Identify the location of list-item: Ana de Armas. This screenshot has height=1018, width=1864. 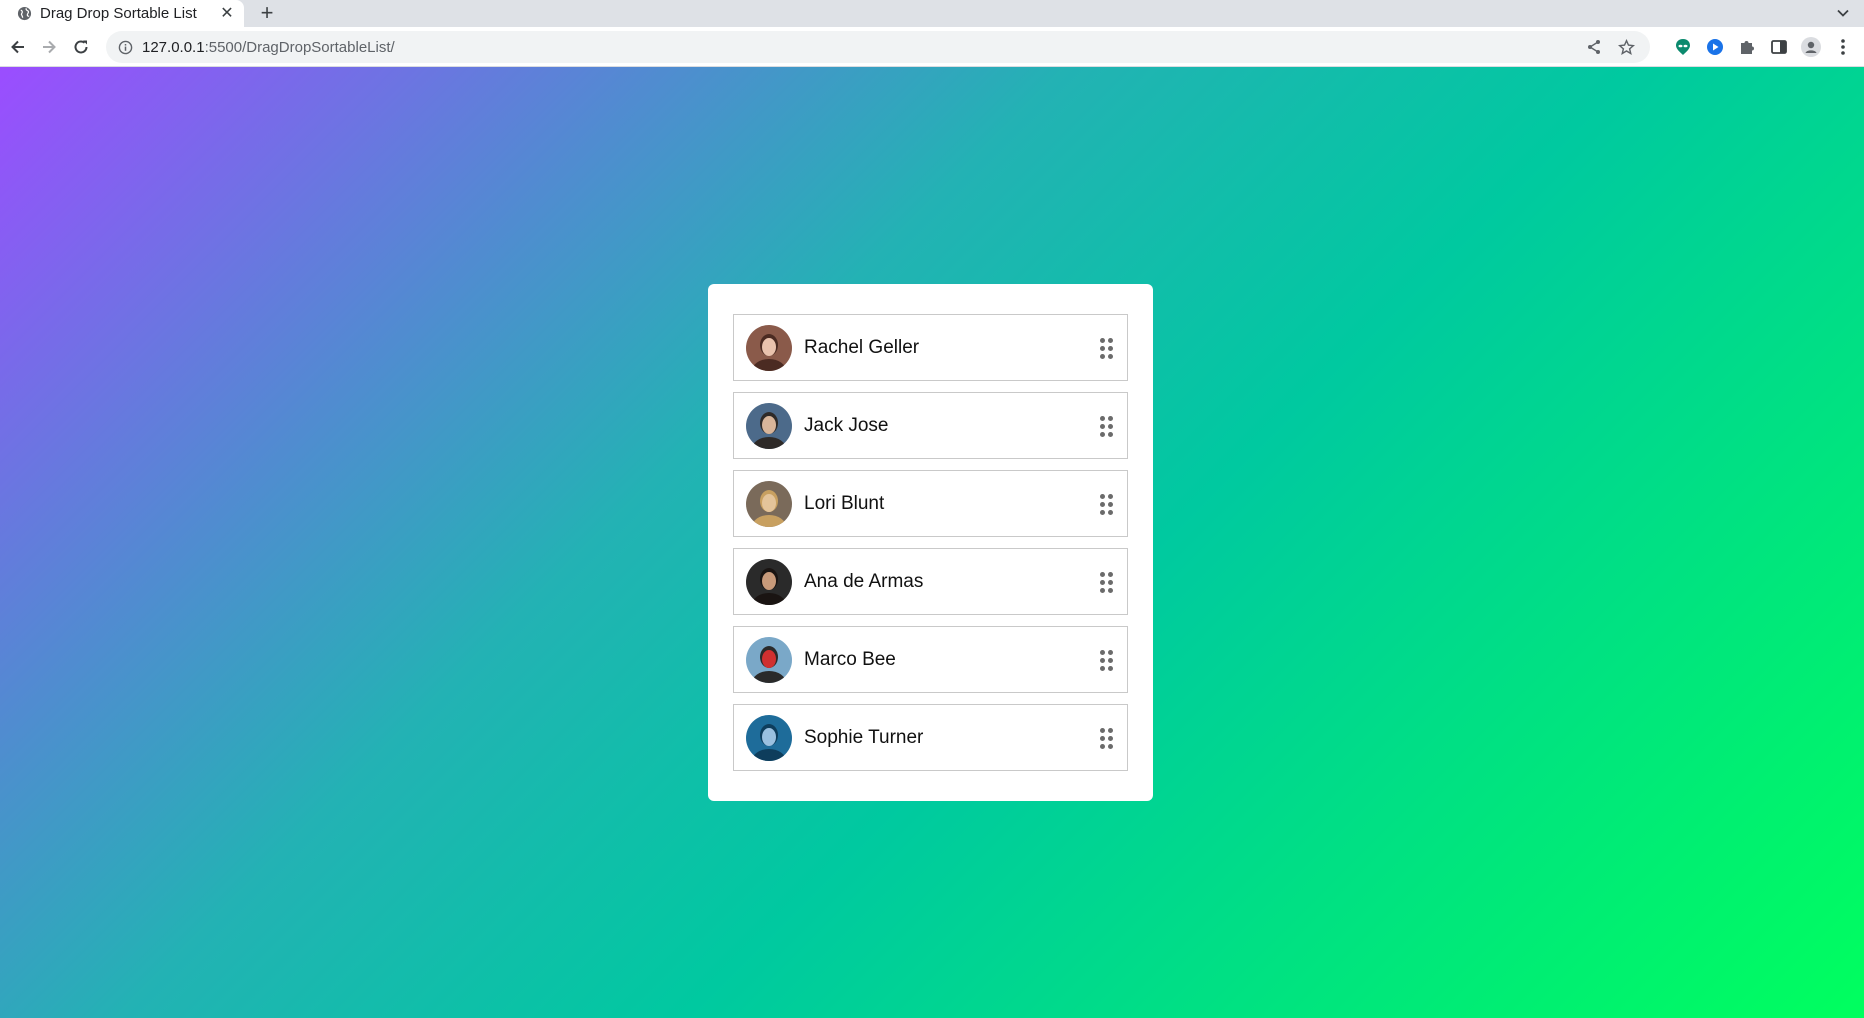
(930, 581).